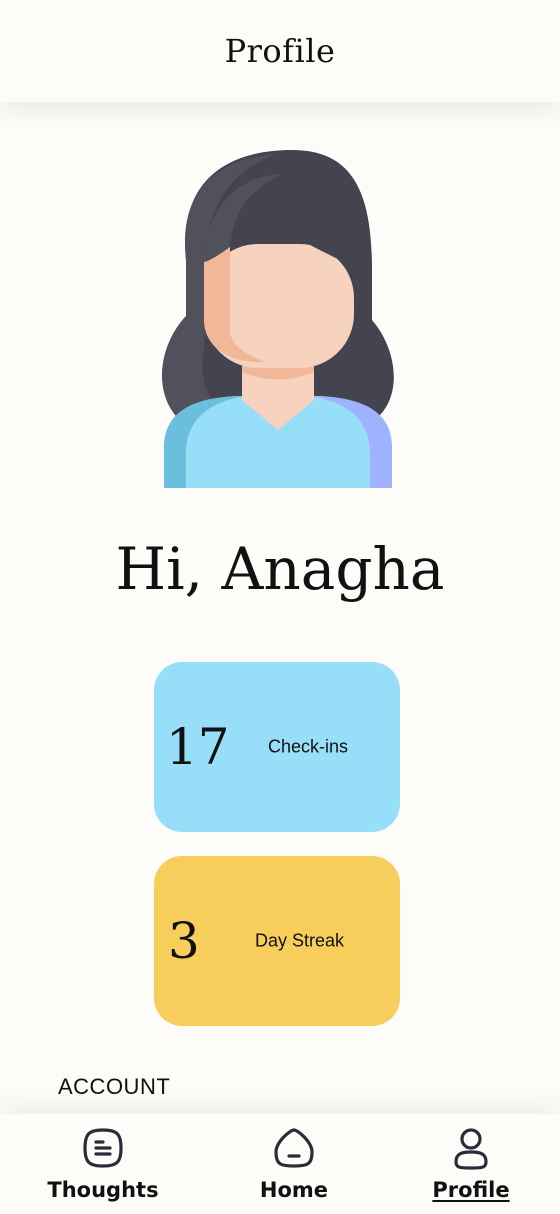 This screenshot has width=560, height=1214. I want to click on page-title: Profile, so click(280, 51).